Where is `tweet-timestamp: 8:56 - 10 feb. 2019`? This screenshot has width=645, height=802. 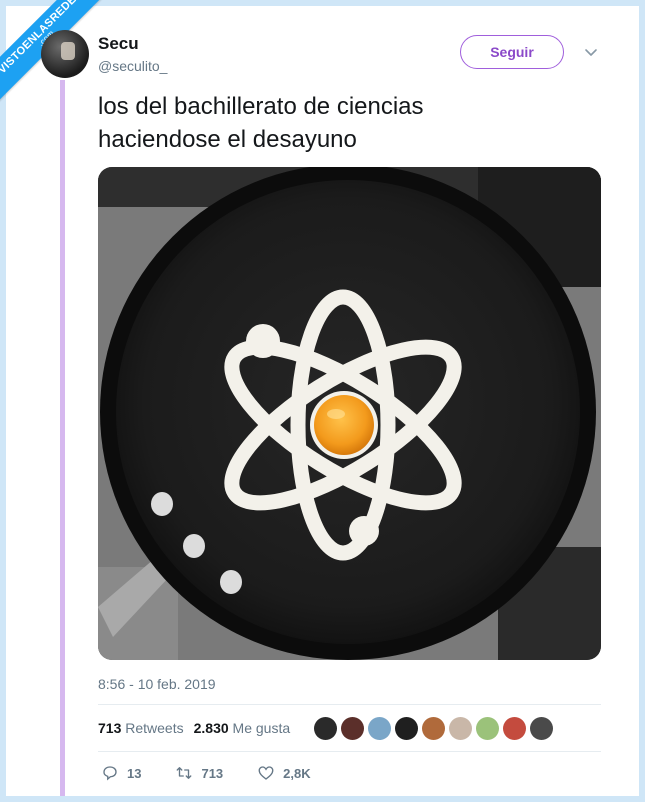 tweet-timestamp: 8:56 - 10 feb. 2019 is located at coordinates (157, 684).